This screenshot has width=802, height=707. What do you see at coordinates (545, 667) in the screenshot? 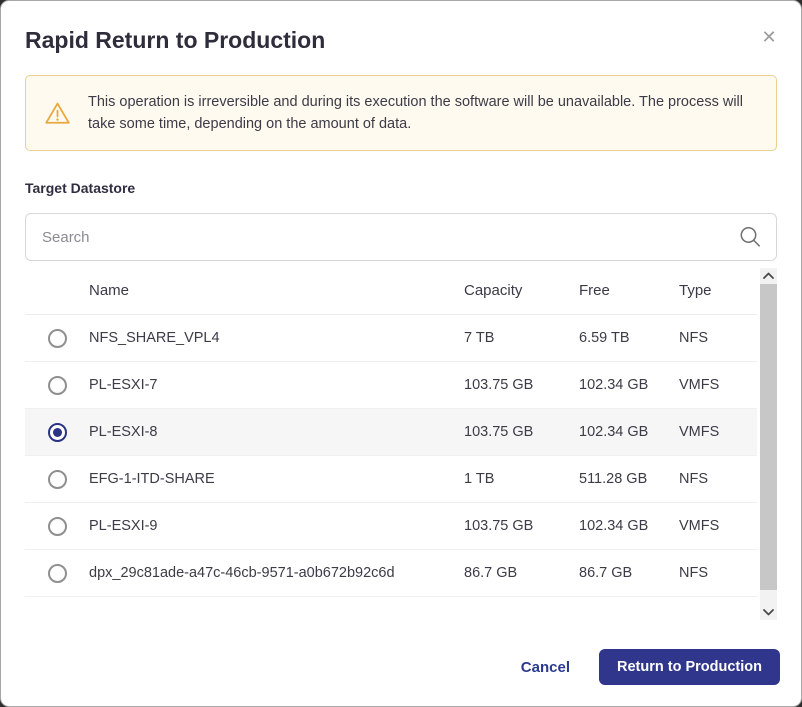
I see `cancel-button: Cancel` at bounding box center [545, 667].